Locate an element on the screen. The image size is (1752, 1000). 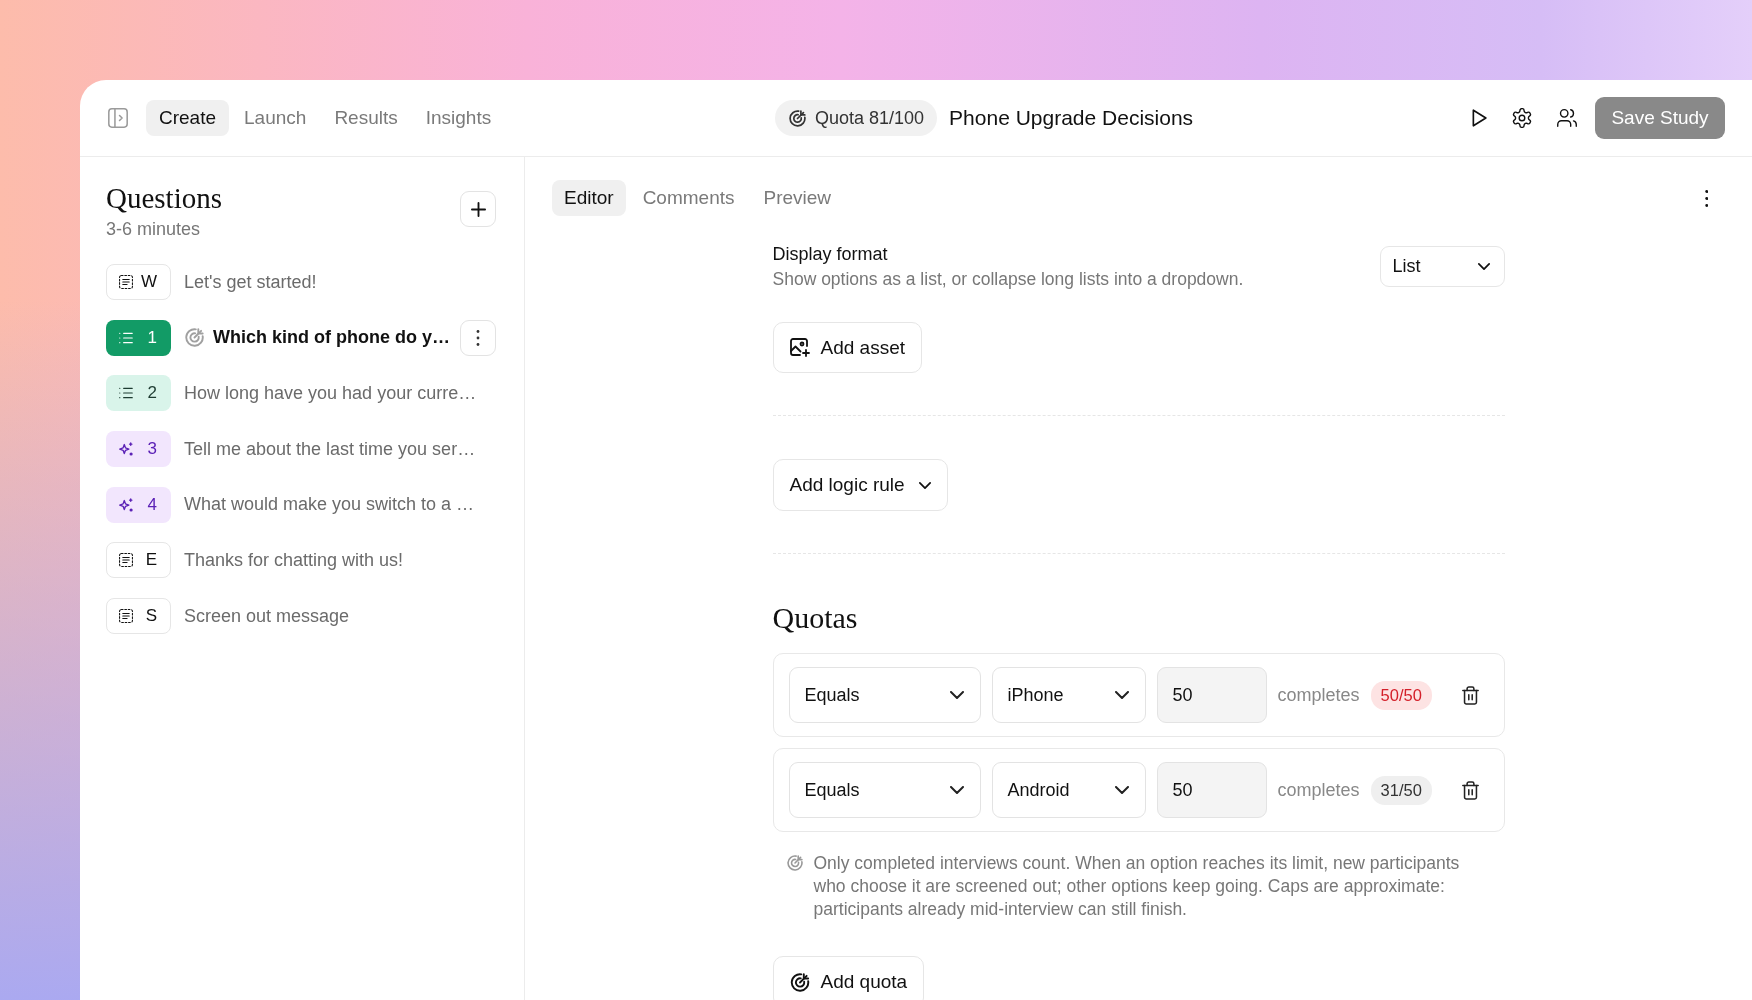
add-asset-button: Add asset is located at coordinates (847, 347).